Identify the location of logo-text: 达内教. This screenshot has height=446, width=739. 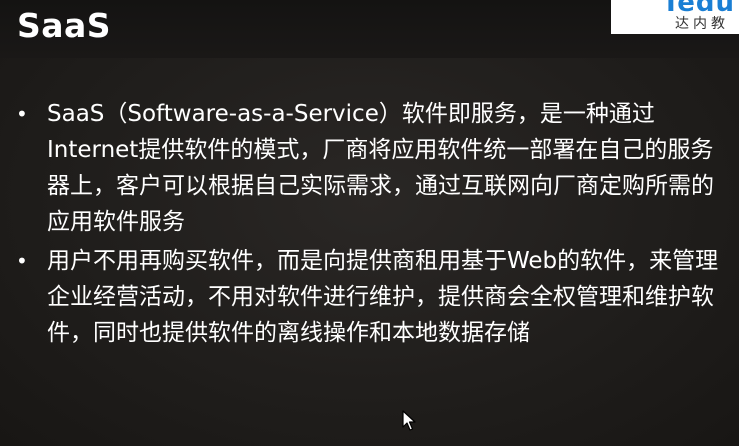
(702, 24).